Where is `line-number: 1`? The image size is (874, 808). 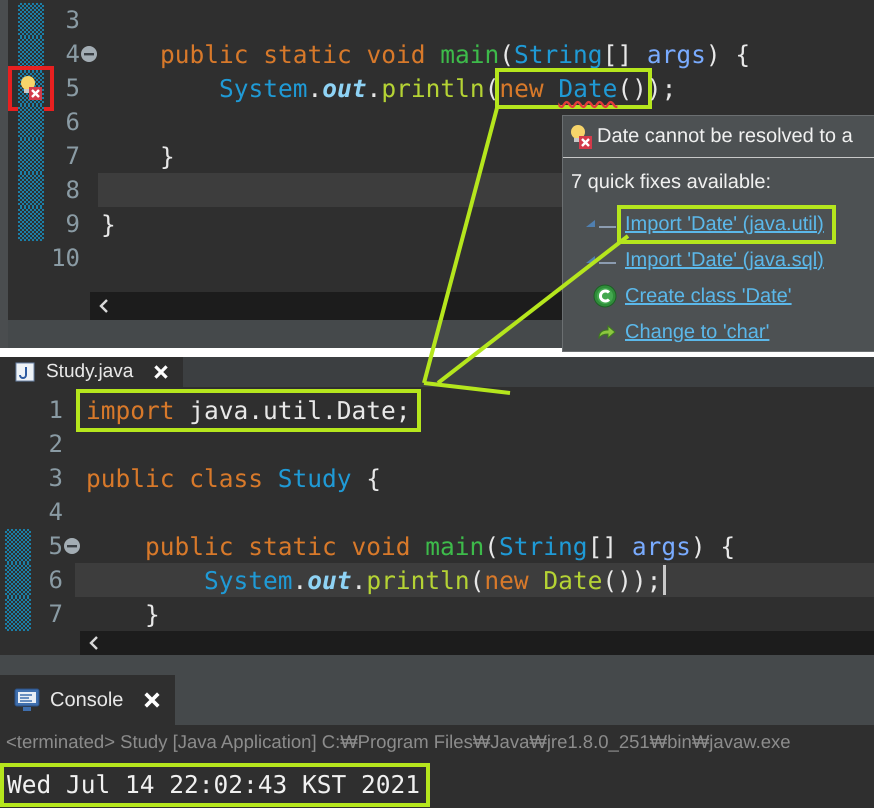
line-number: 1 is located at coordinates (55, 410).